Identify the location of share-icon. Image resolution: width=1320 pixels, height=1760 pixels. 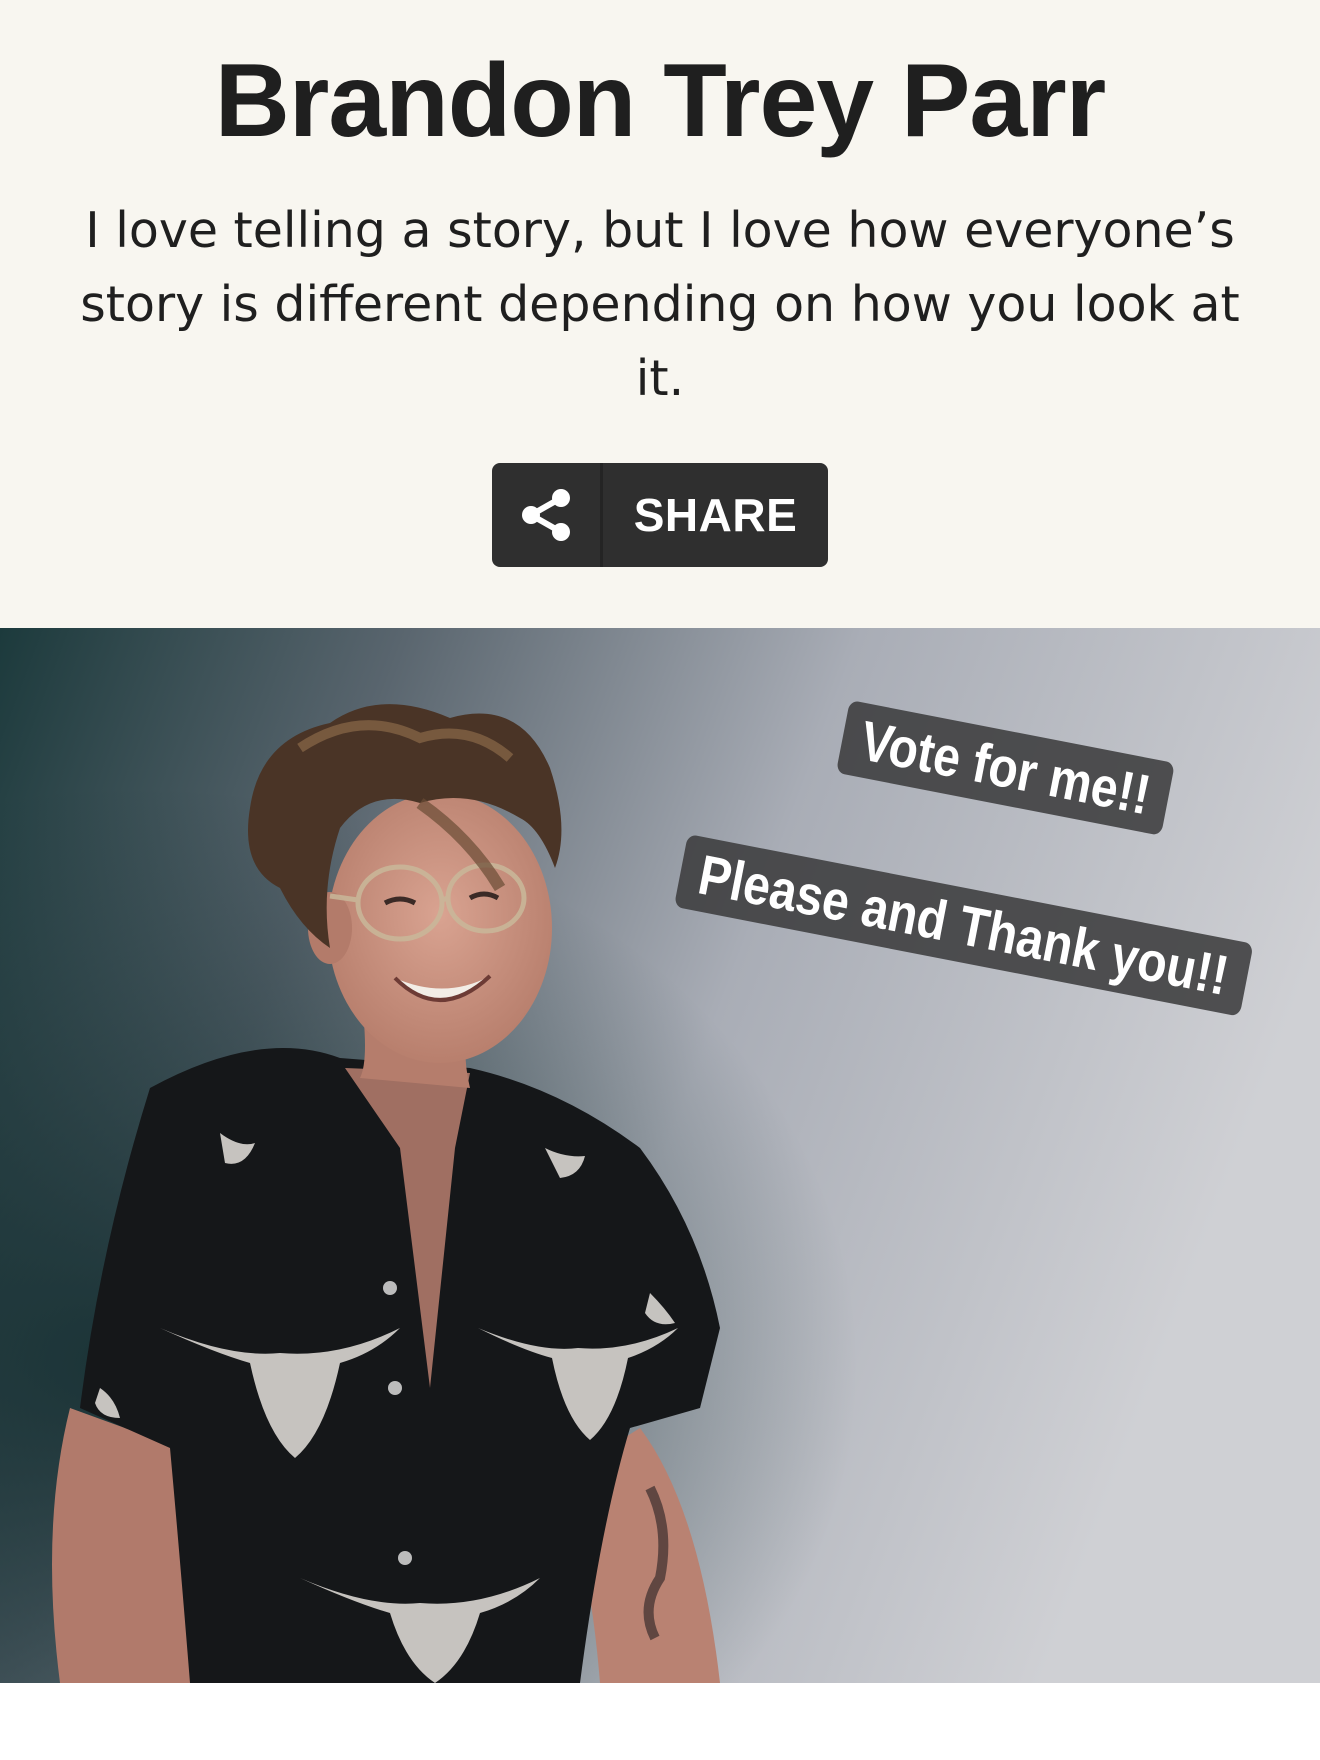
(547, 515).